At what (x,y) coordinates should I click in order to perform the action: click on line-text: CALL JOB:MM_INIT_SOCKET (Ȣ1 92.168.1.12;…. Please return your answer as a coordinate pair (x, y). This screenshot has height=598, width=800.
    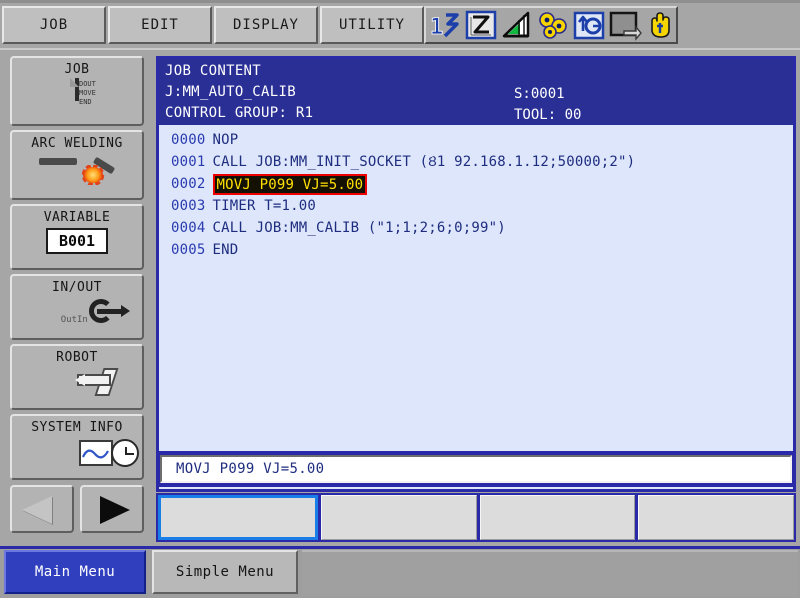
    Looking at the image, I should click on (424, 161).